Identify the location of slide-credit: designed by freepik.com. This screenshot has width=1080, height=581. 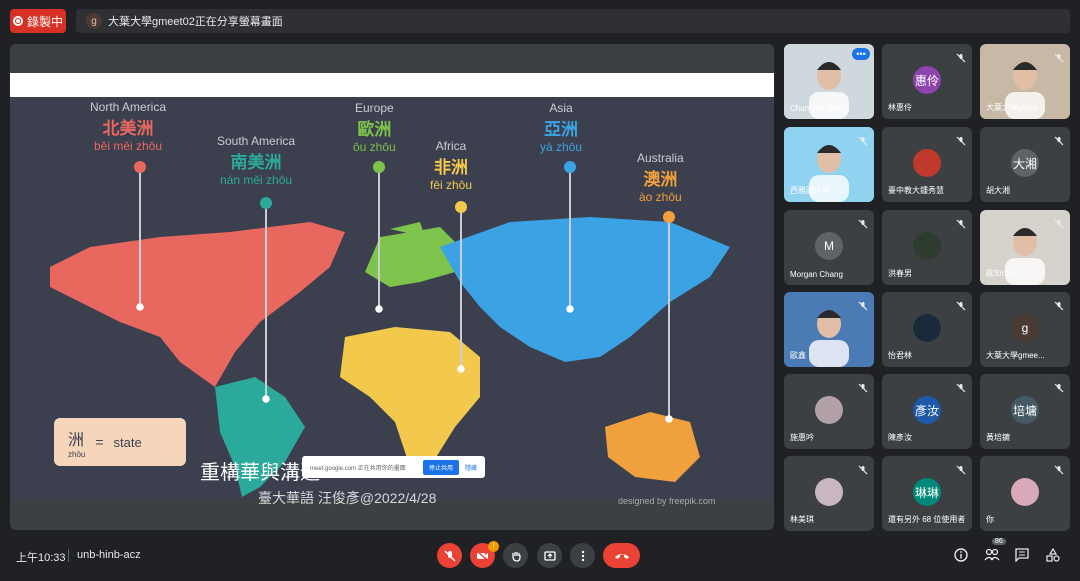
(667, 501).